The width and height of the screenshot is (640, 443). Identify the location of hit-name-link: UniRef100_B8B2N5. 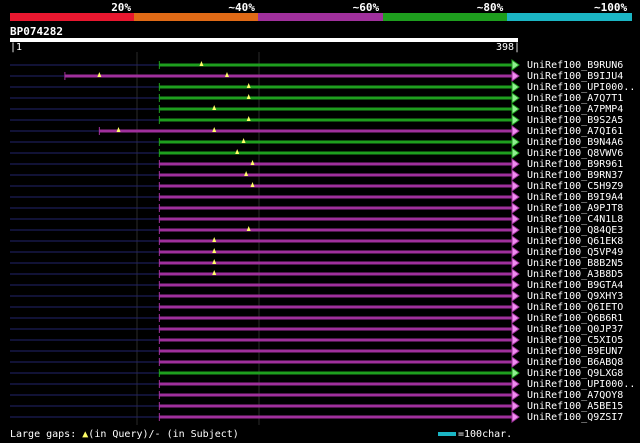
(575, 263).